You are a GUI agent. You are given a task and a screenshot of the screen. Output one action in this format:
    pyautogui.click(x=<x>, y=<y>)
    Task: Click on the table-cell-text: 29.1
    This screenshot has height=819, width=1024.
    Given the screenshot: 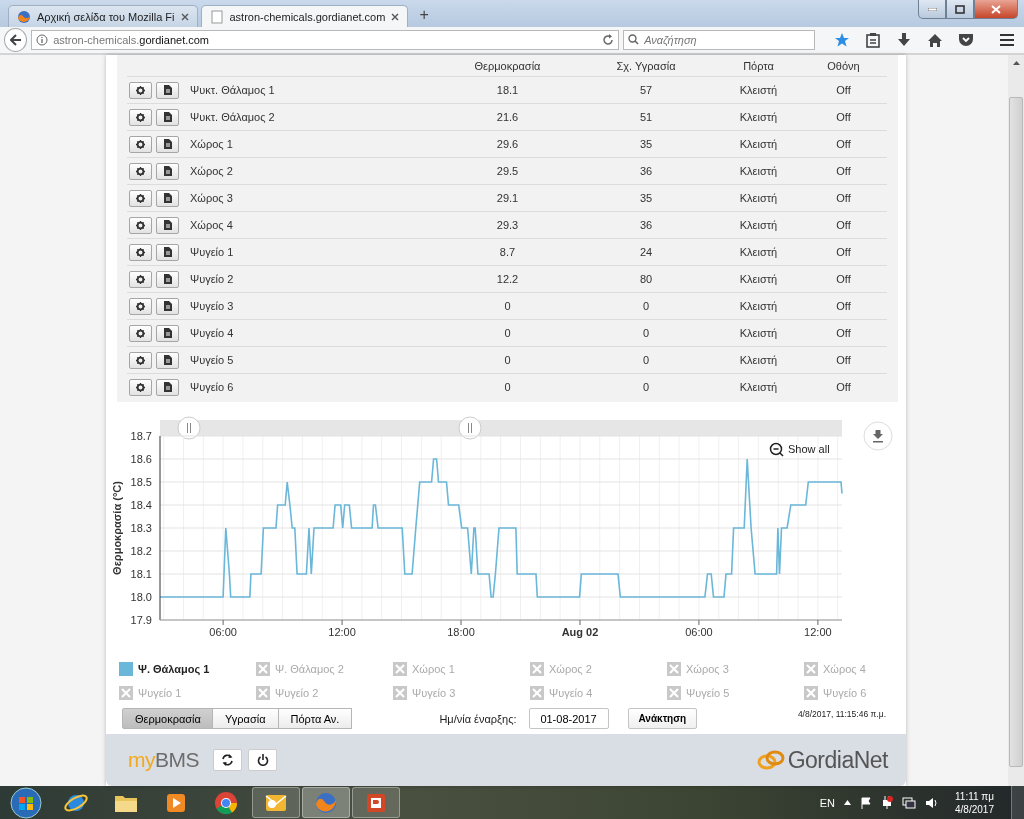 What is the action you would take?
    pyautogui.click(x=507, y=198)
    